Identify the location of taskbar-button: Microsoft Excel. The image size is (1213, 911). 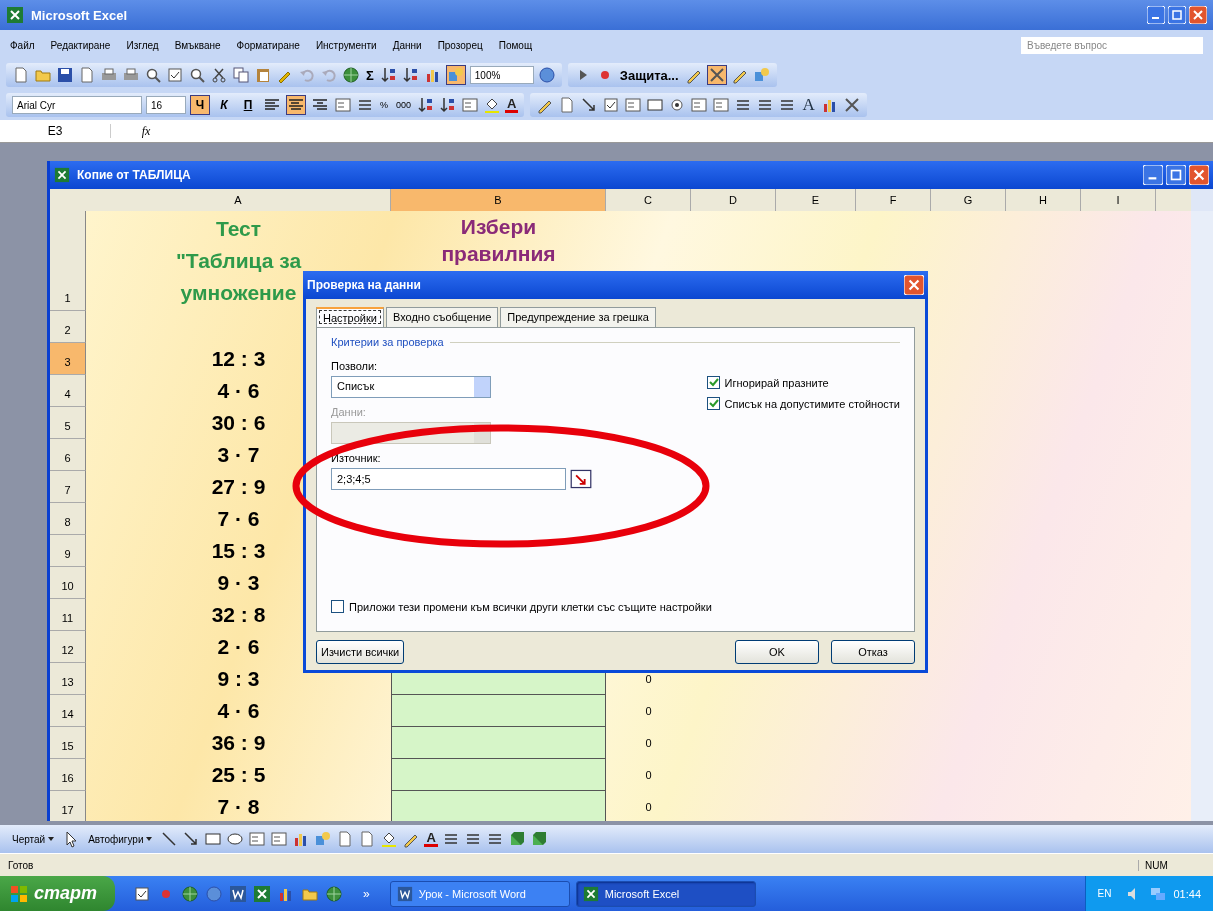
(665, 893).